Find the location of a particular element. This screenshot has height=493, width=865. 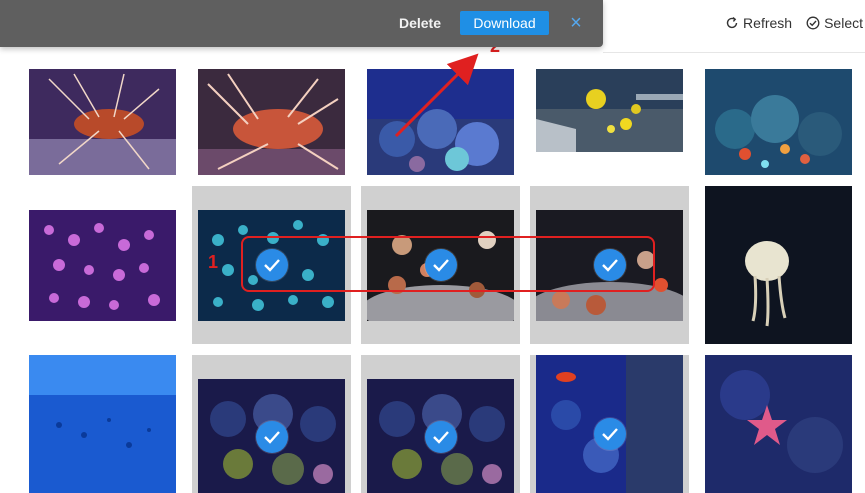

download-button: Download is located at coordinates (504, 23).